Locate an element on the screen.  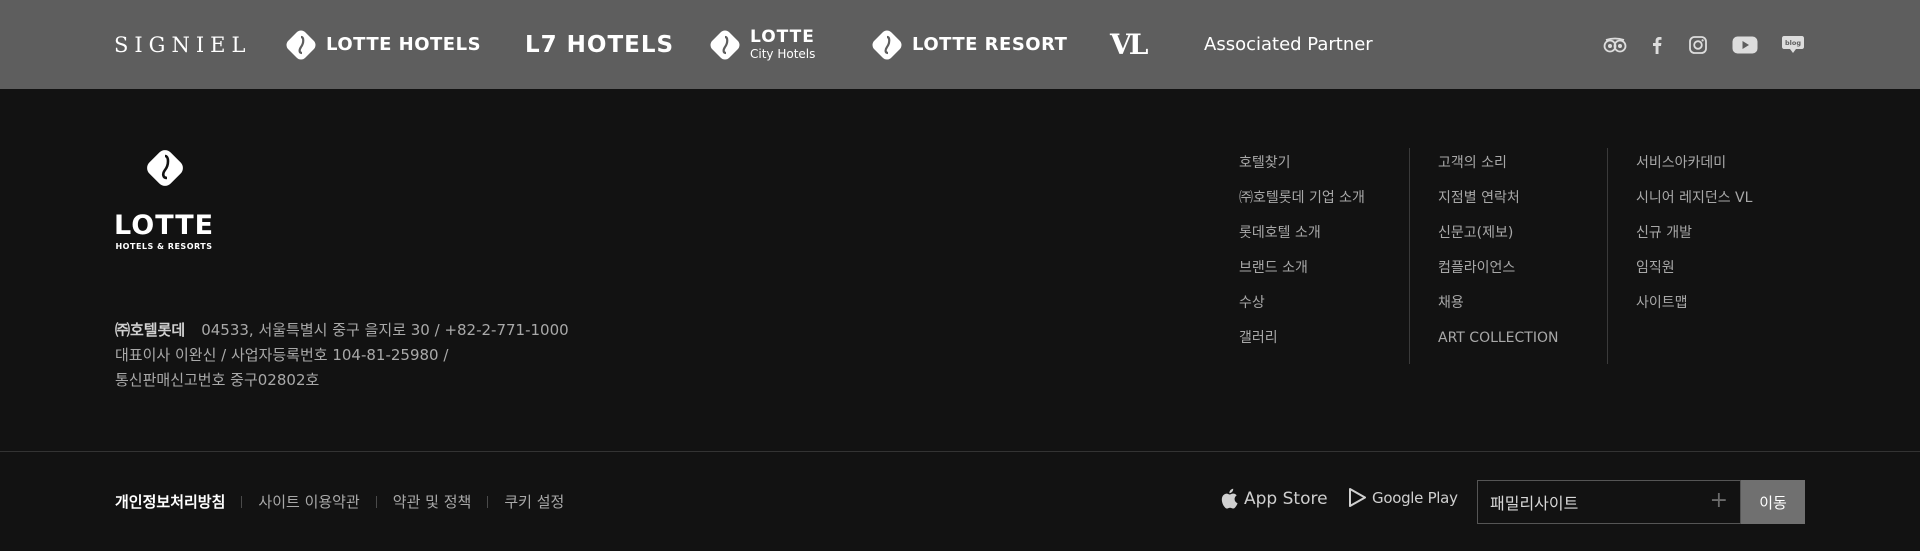
google-play-link: Google Play is located at coordinates (1403, 497).